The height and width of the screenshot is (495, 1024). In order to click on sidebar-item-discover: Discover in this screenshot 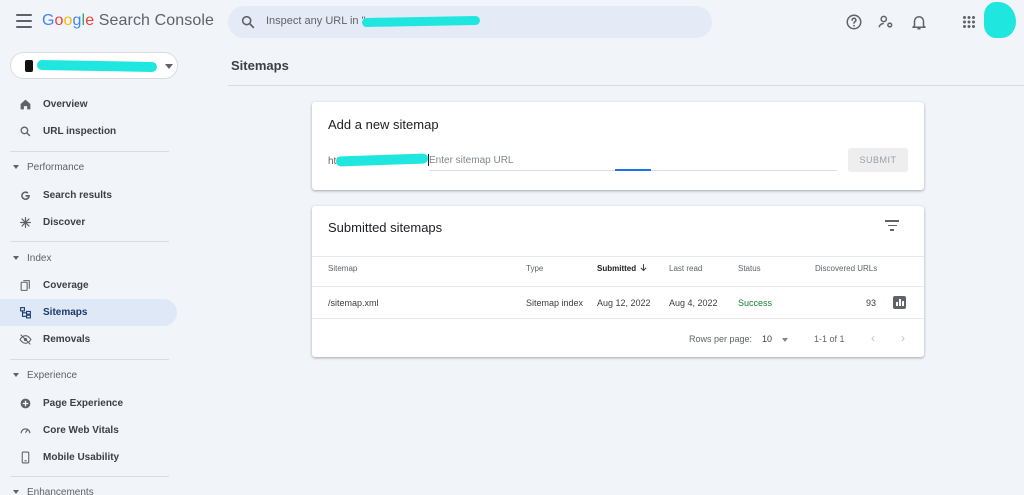, I will do `click(88, 222)`.